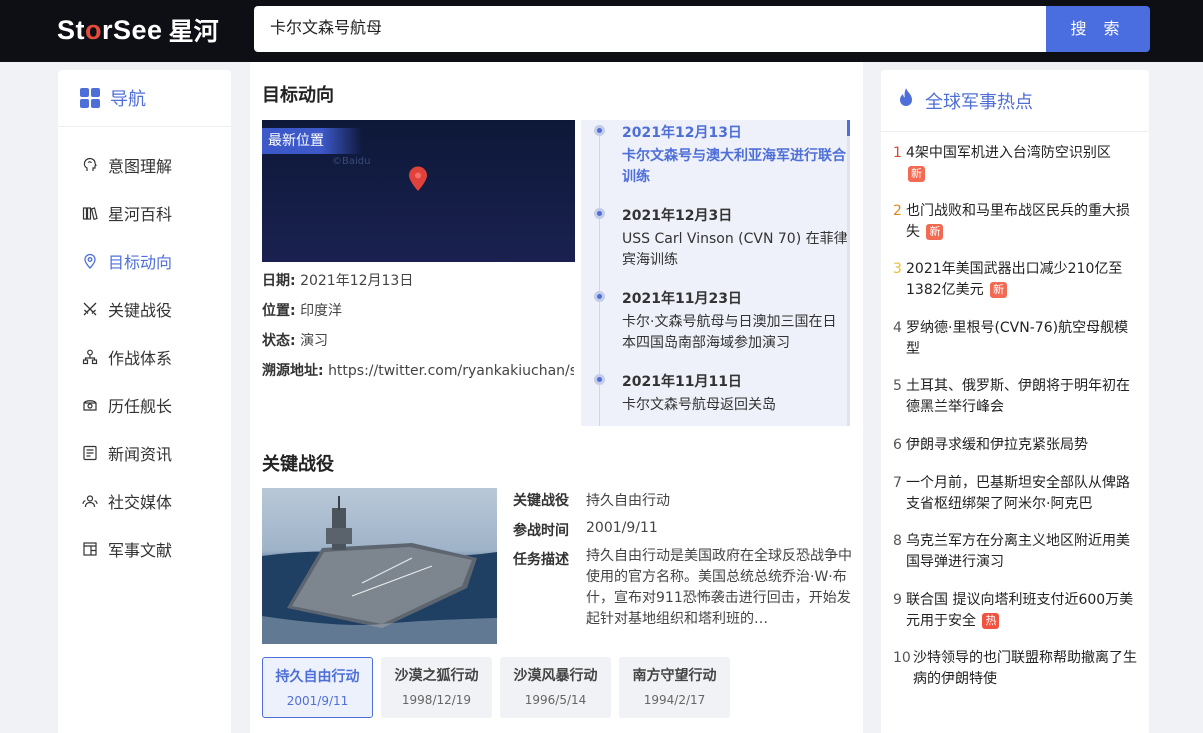  I want to click on sidebar-item-social-media: 社交媒体, so click(144, 501).